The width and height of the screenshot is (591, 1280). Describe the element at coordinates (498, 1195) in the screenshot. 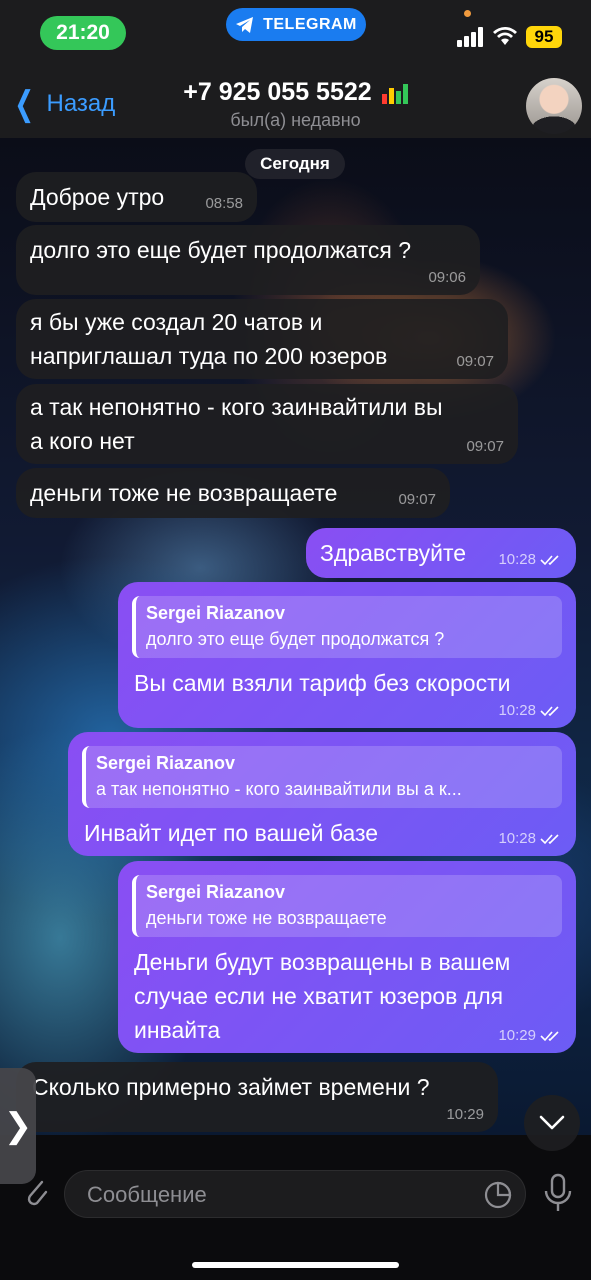

I see `sticker-icon` at that location.